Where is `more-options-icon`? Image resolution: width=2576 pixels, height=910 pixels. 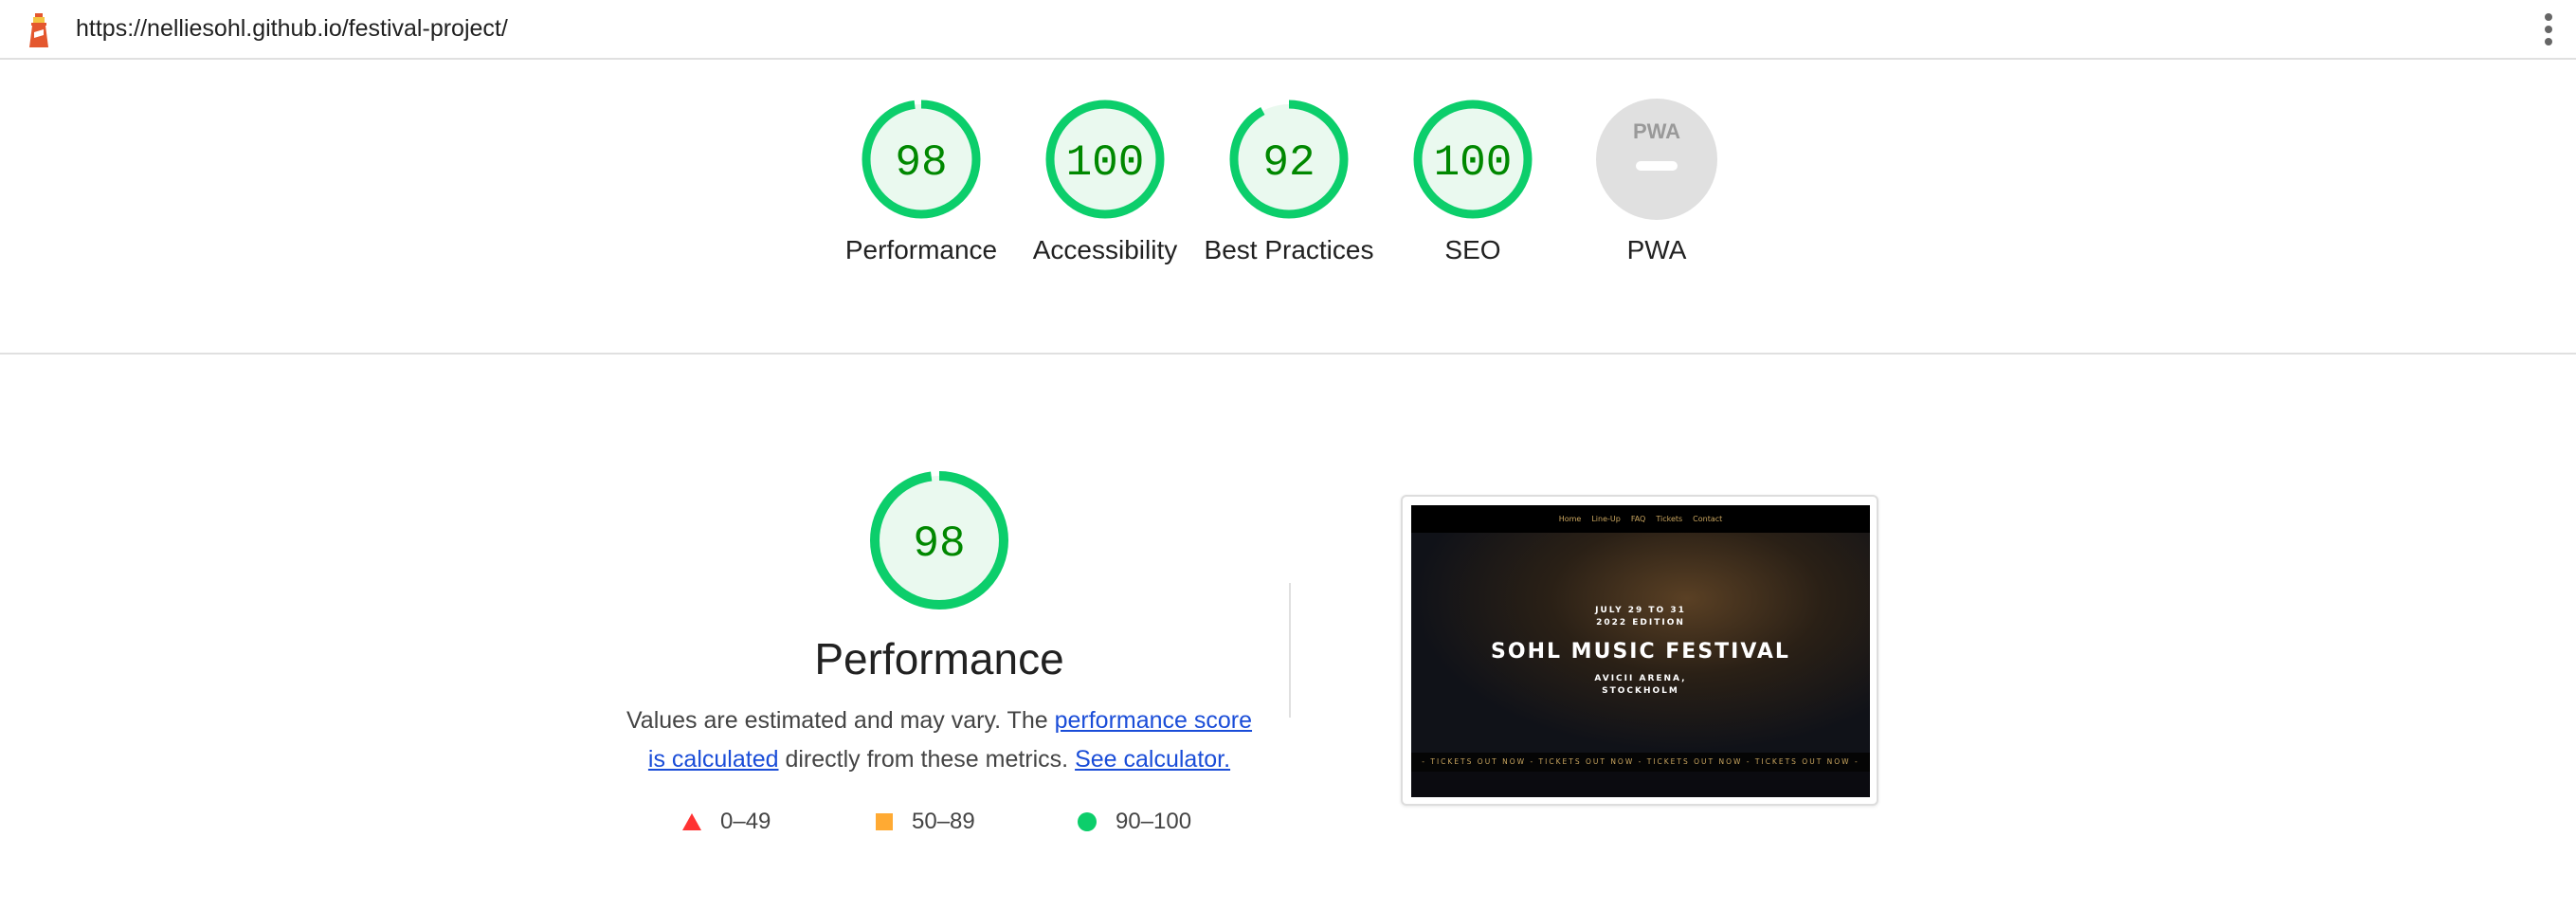 more-options-icon is located at coordinates (2548, 30).